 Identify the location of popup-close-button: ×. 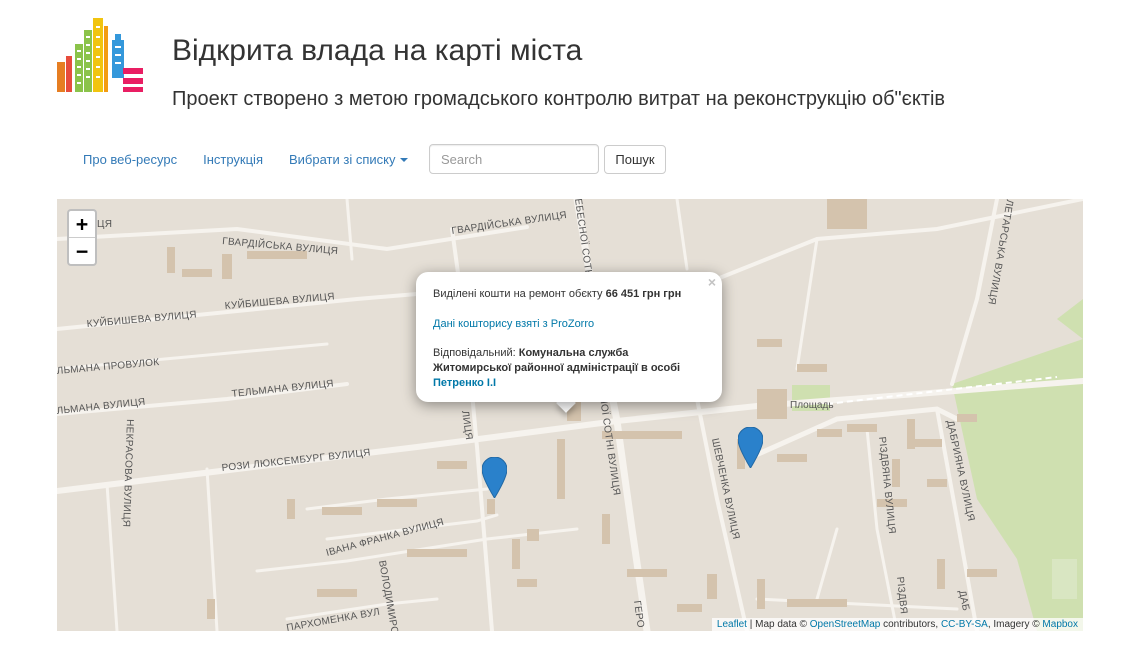
(712, 282).